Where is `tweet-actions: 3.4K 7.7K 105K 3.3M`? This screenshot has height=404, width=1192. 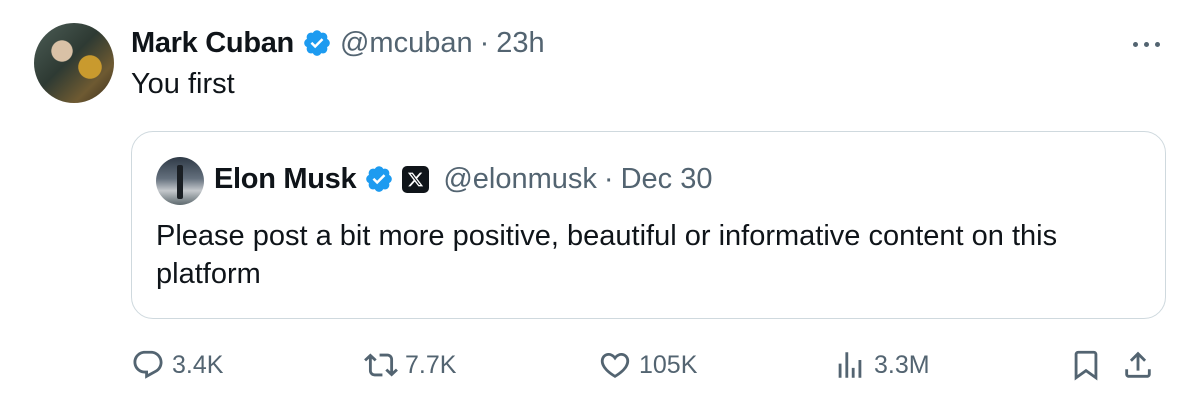
tweet-actions: 3.4K 7.7K 105K 3.3M is located at coordinates (648, 365).